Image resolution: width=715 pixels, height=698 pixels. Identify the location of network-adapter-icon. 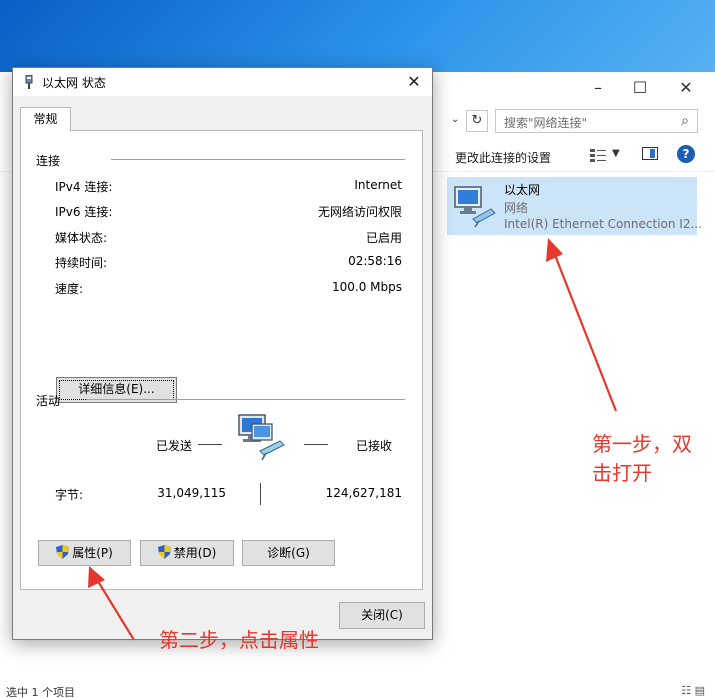
(475, 207).